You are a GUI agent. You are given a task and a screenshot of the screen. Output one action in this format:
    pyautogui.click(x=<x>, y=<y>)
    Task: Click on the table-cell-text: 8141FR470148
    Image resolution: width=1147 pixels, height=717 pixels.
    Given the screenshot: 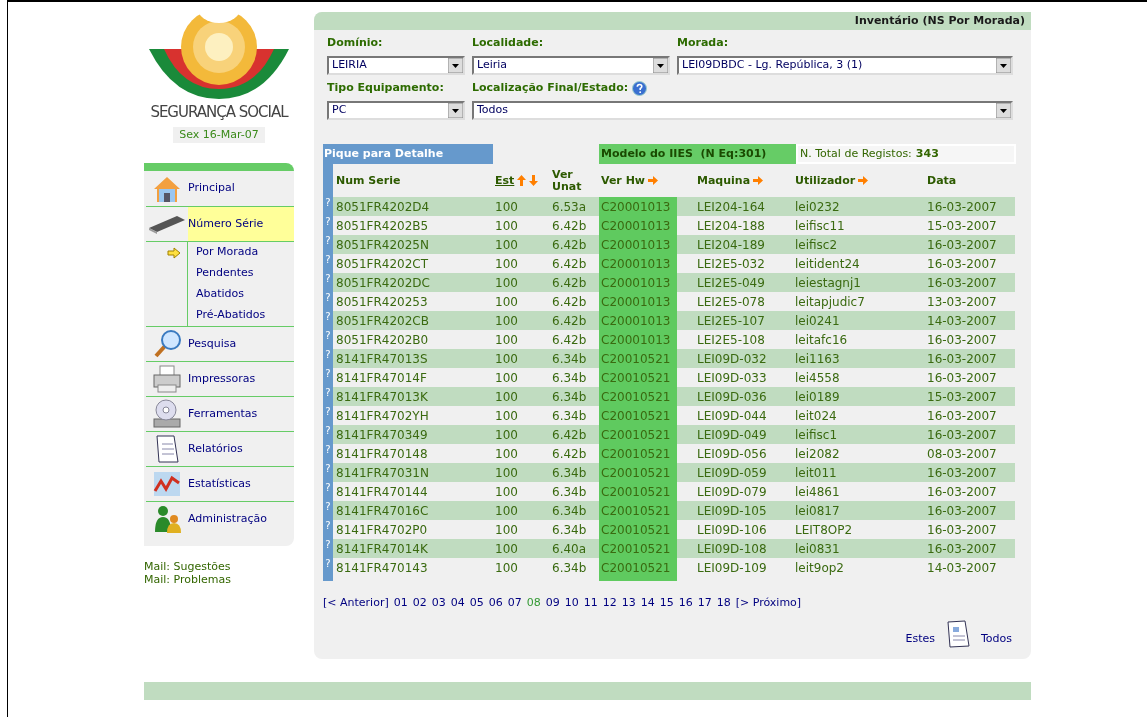 What is the action you would take?
    pyautogui.click(x=382, y=454)
    